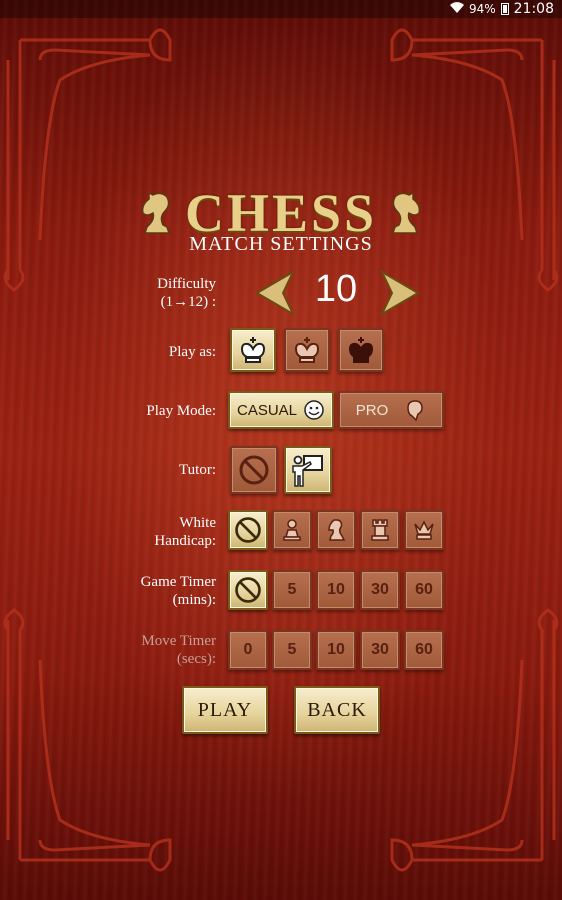 The width and height of the screenshot is (562, 900). Describe the element at coordinates (225, 710) in the screenshot. I see `play-button: PLAY` at that location.